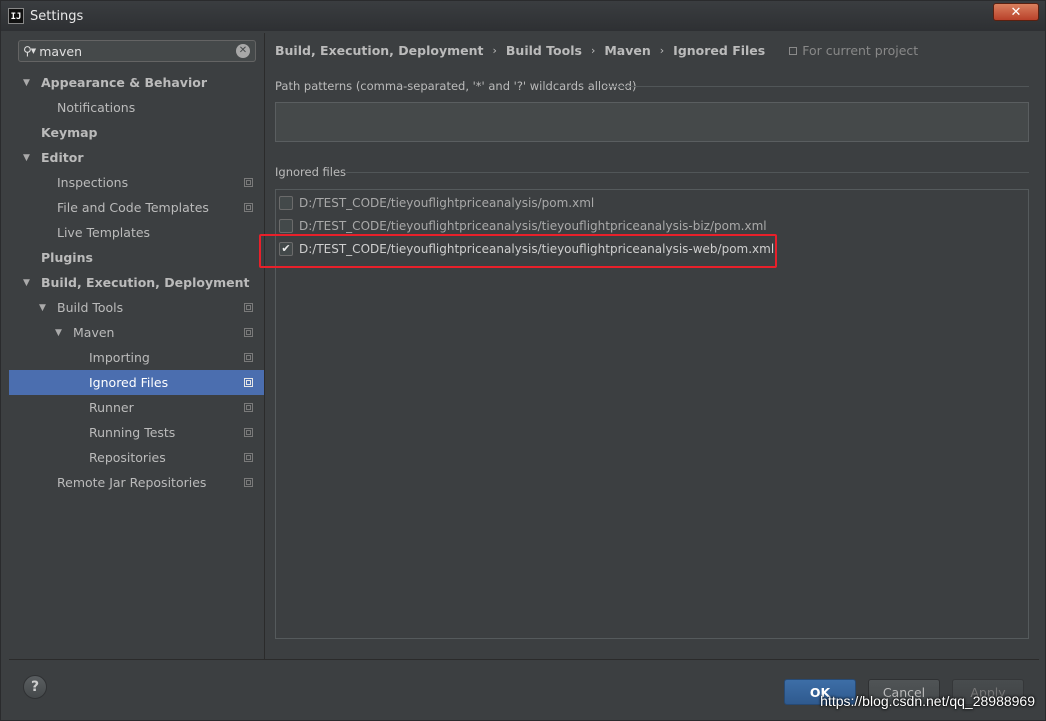  Describe the element at coordinates (687, 172) in the screenshot. I see `ignored-files-separator` at that location.